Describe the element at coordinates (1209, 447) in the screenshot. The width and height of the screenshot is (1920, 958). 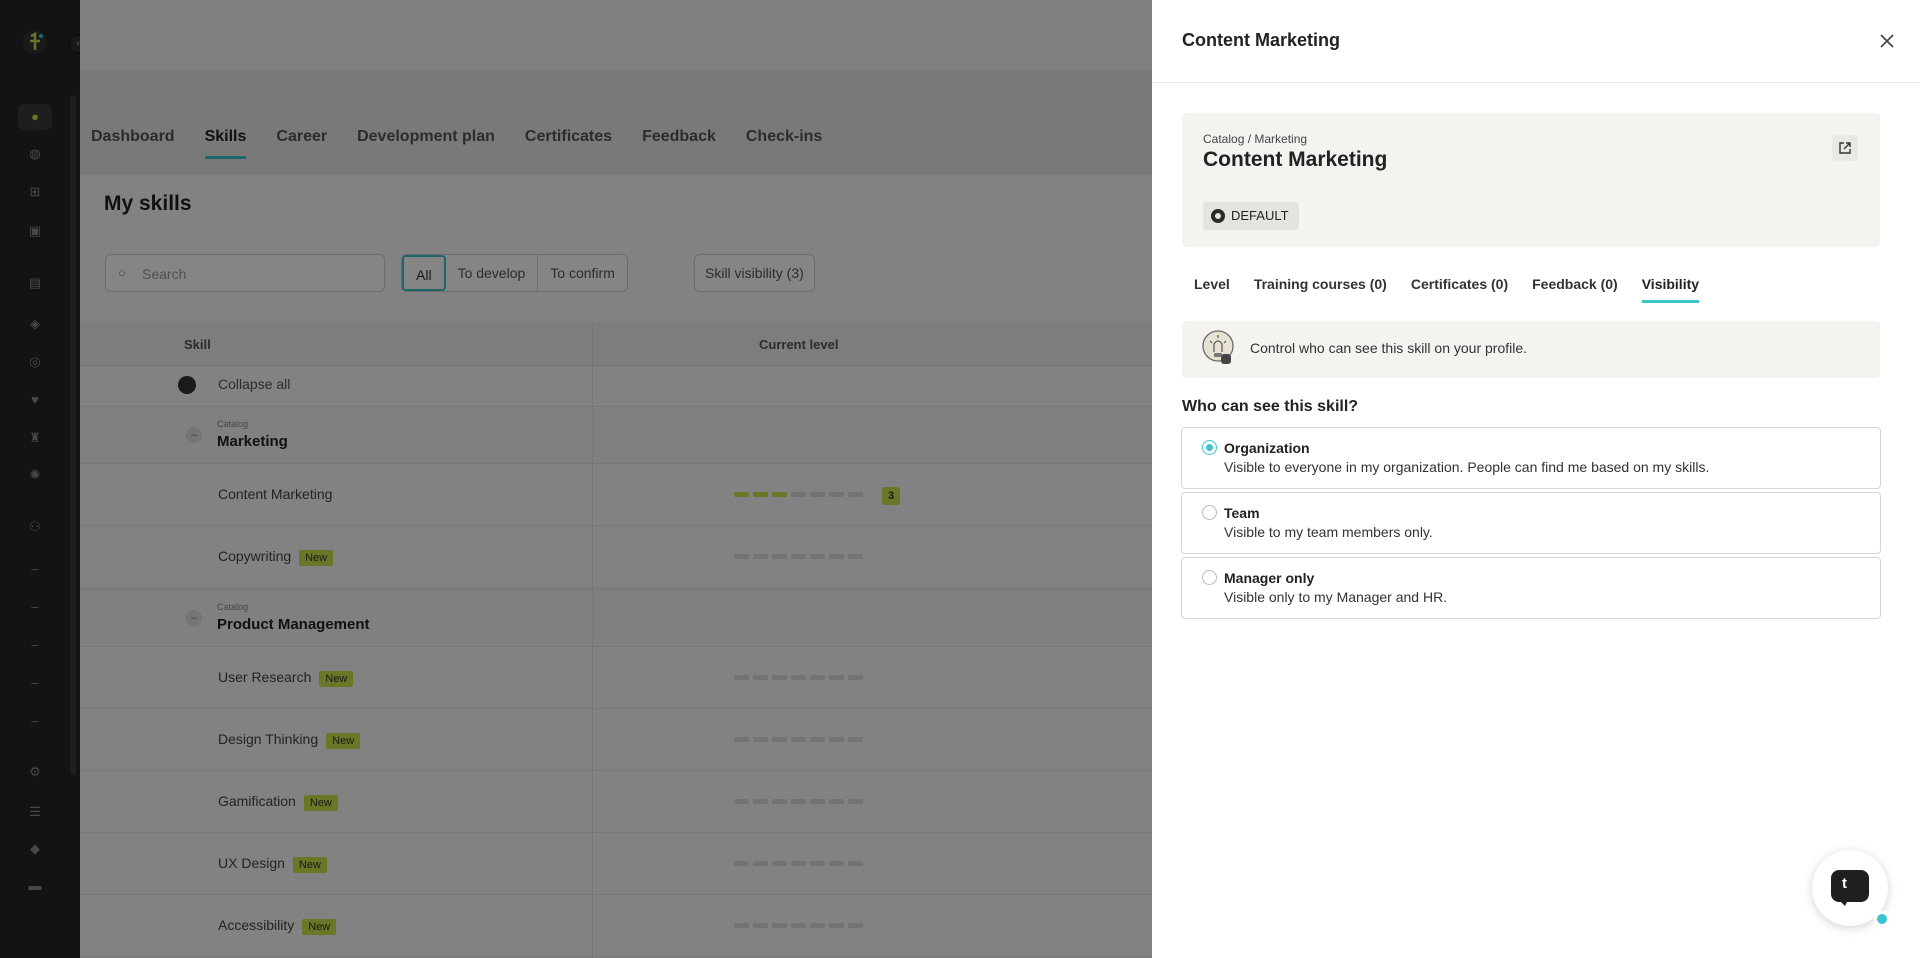
I see `radio-organization` at that location.